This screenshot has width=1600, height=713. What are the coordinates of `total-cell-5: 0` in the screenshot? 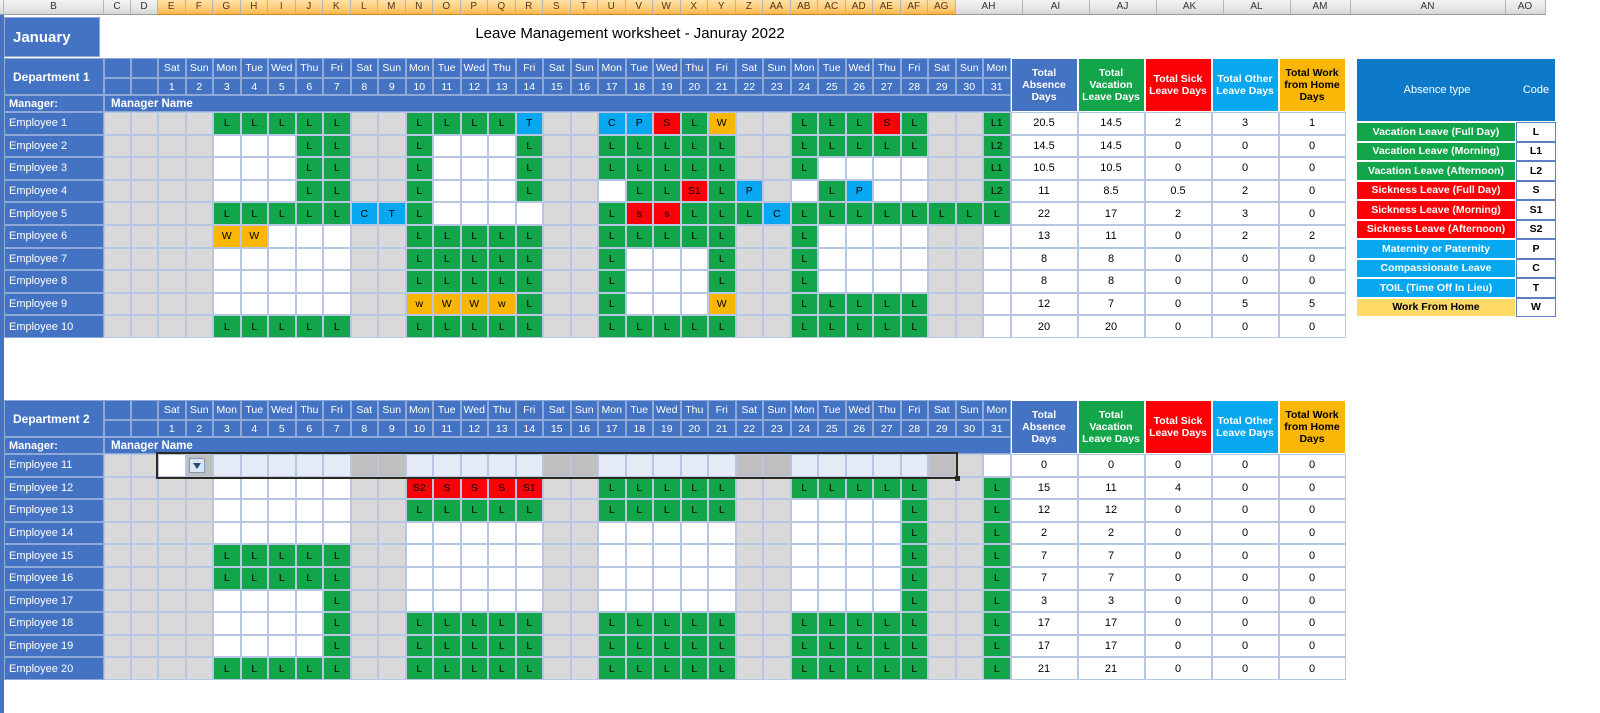 It's located at (1312, 259).